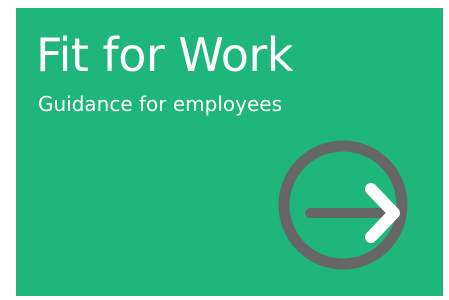 The width and height of the screenshot is (449, 300). Describe the element at coordinates (160, 104) in the screenshot. I see `card-subtitle: Guidance for employees` at that location.